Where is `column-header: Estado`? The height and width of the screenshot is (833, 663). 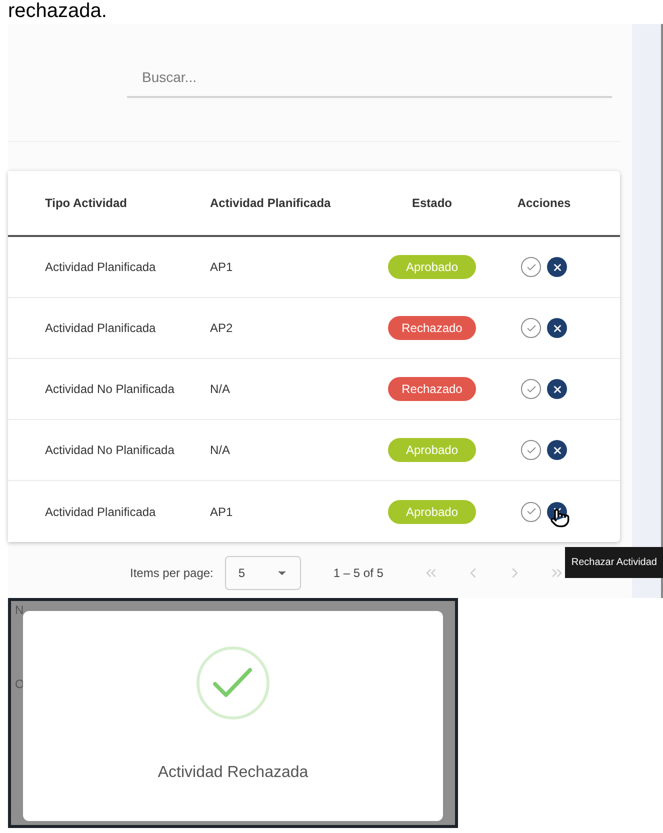
column-header: Estado is located at coordinates (431, 203).